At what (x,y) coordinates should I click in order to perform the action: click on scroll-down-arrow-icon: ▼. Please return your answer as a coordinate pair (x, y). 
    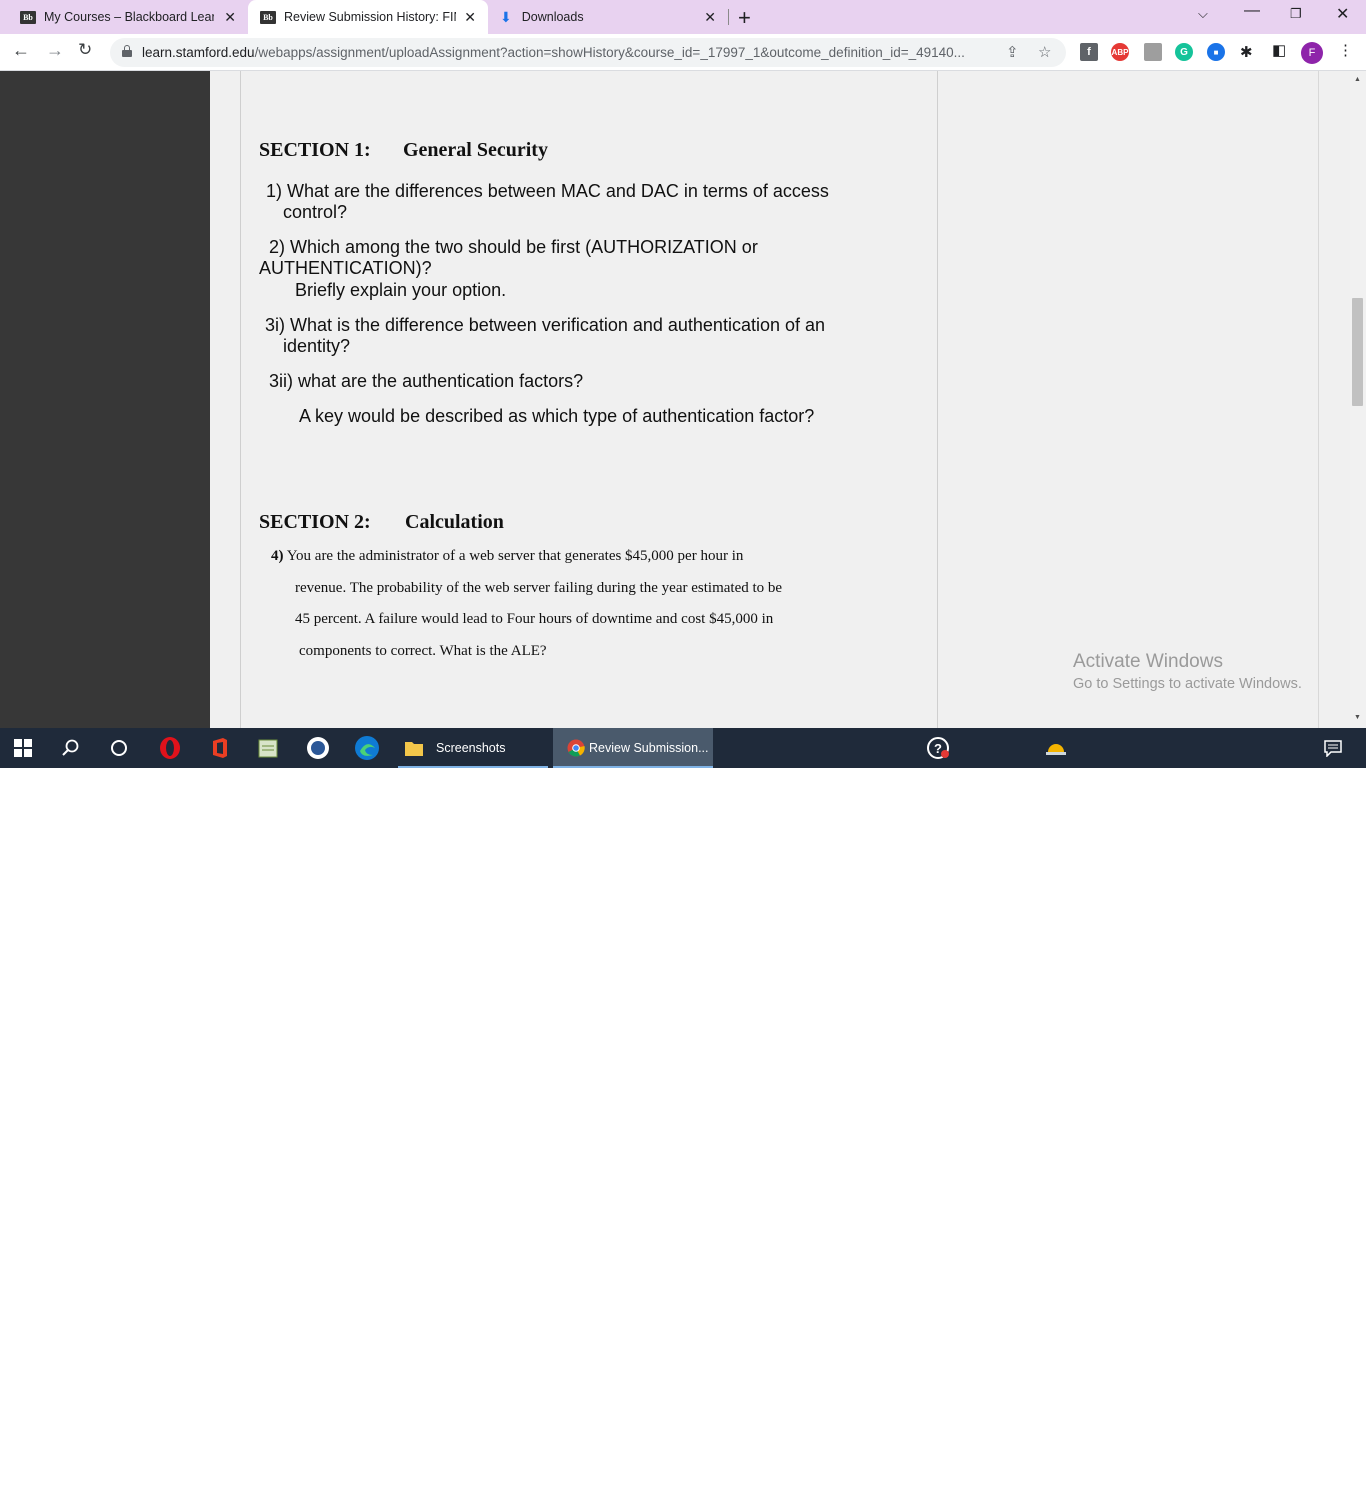
    Looking at the image, I should click on (1357, 717).